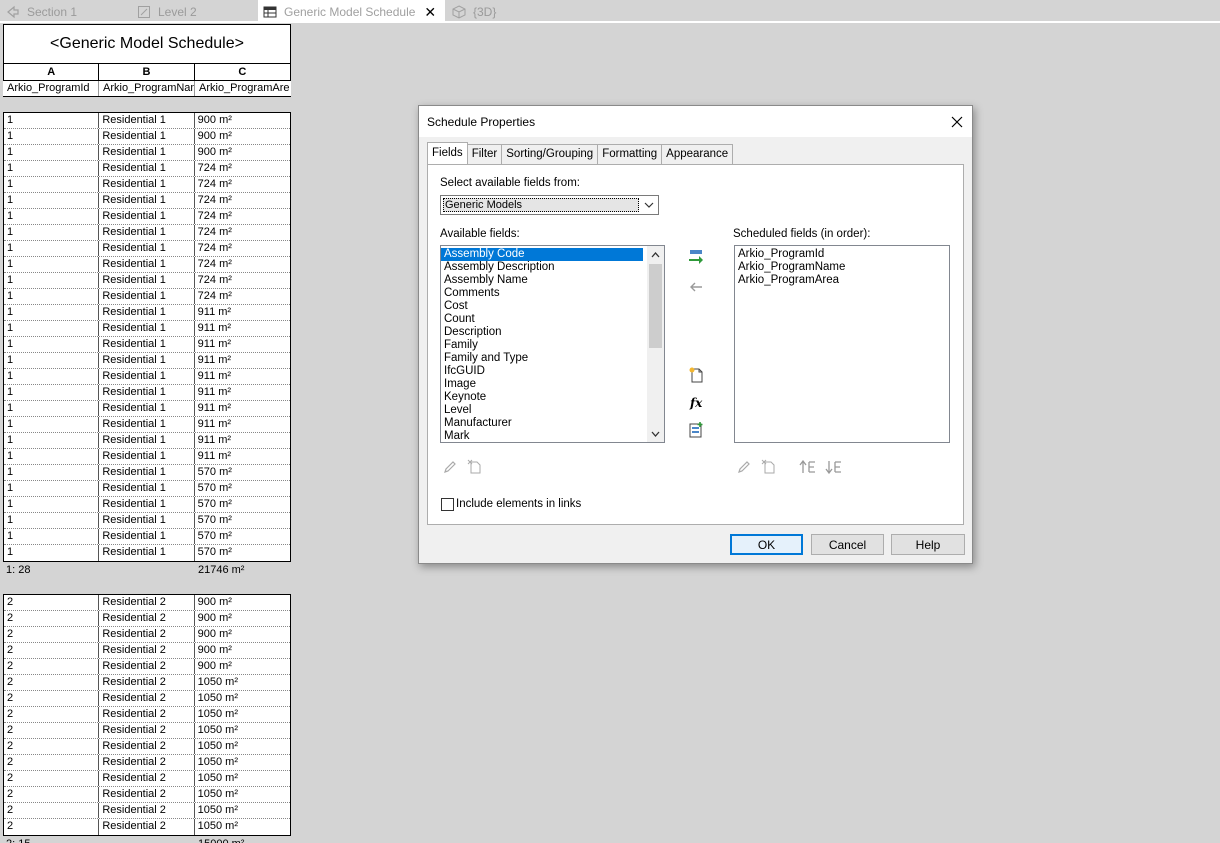 Image resolution: width=1220 pixels, height=843 pixels. What do you see at coordinates (696, 375) in the screenshot?
I see `new-parameter-icon` at bounding box center [696, 375].